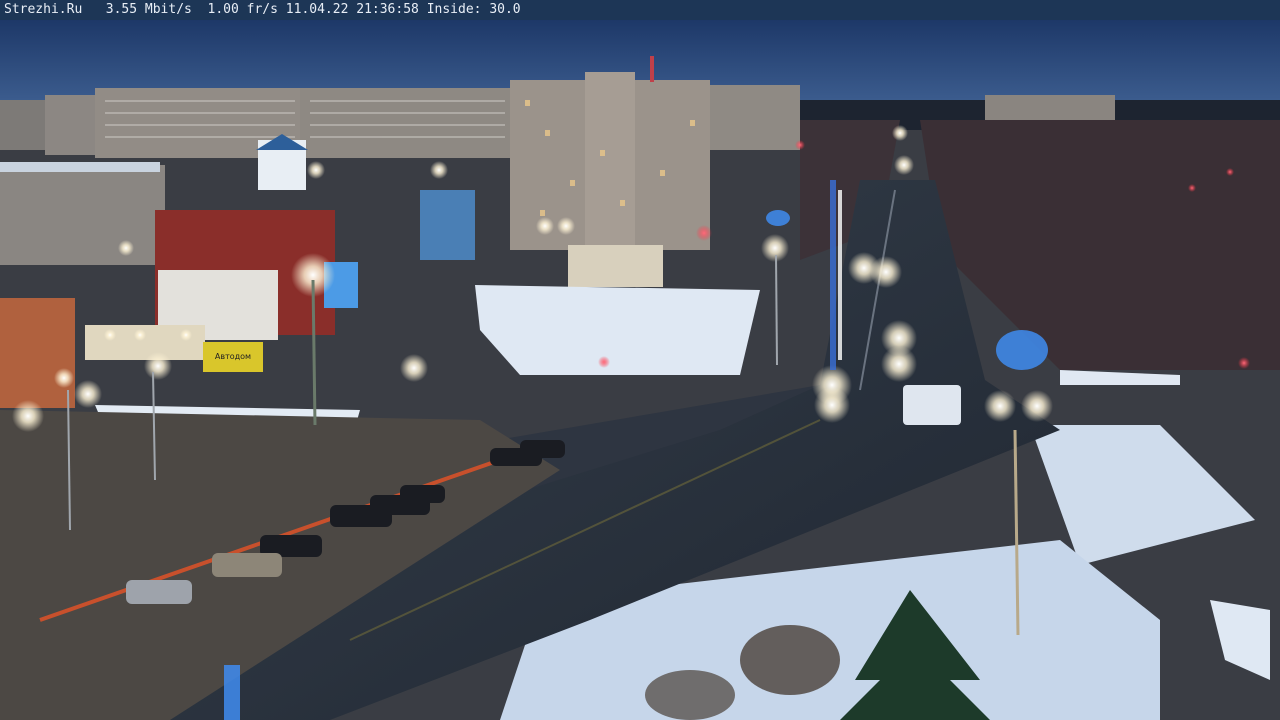 The width and height of the screenshot is (1280, 720). I want to click on bus, so click(932, 405).